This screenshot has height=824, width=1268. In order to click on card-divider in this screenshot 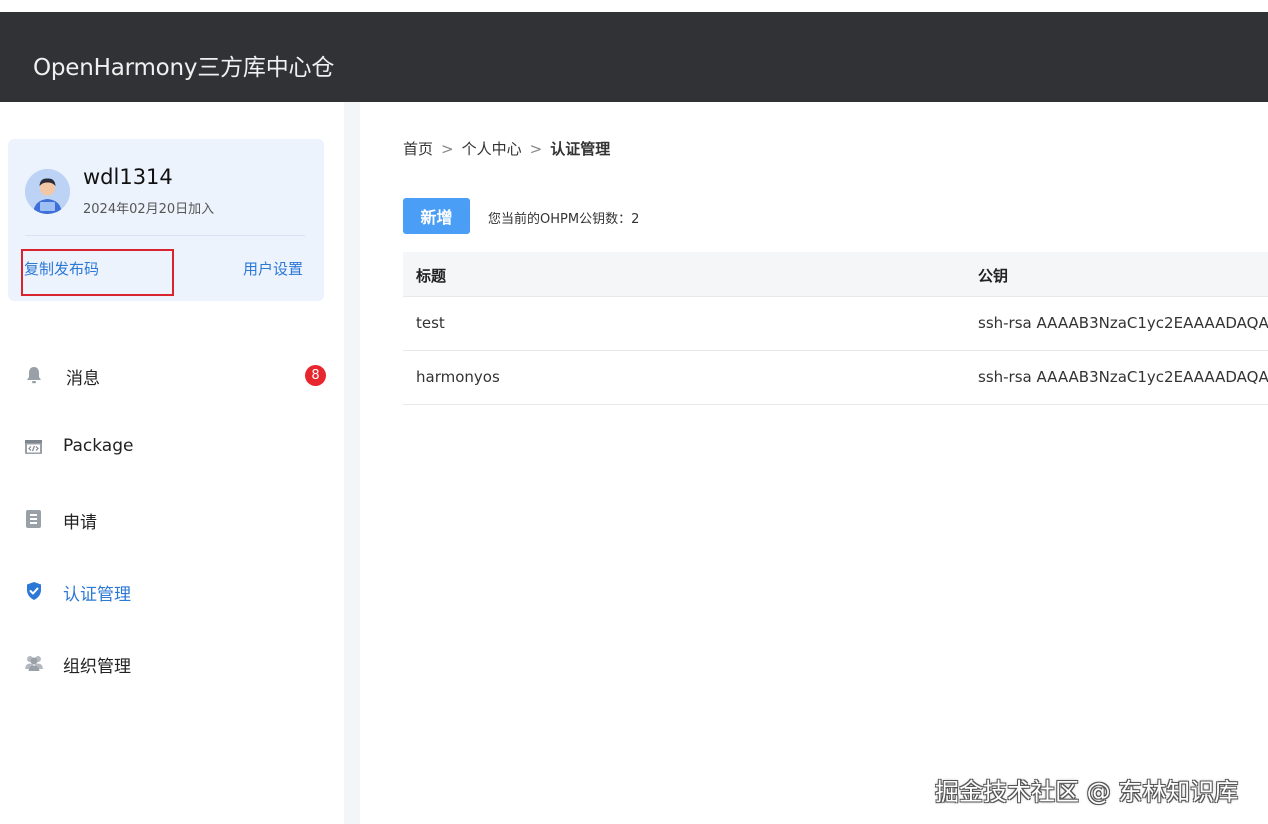, I will do `click(165, 235)`.